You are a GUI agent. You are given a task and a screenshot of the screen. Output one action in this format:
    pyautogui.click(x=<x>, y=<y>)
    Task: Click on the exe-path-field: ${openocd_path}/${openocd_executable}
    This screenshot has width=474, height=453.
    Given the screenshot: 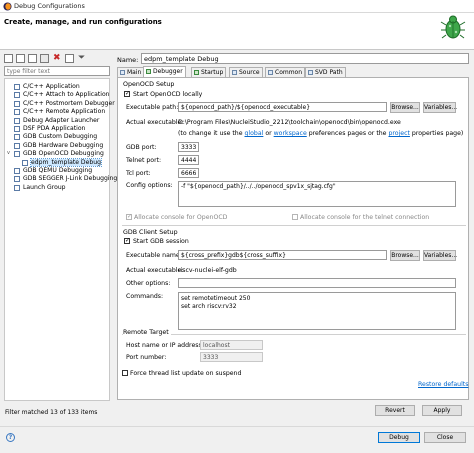 What is the action you would take?
    pyautogui.click(x=282, y=107)
    